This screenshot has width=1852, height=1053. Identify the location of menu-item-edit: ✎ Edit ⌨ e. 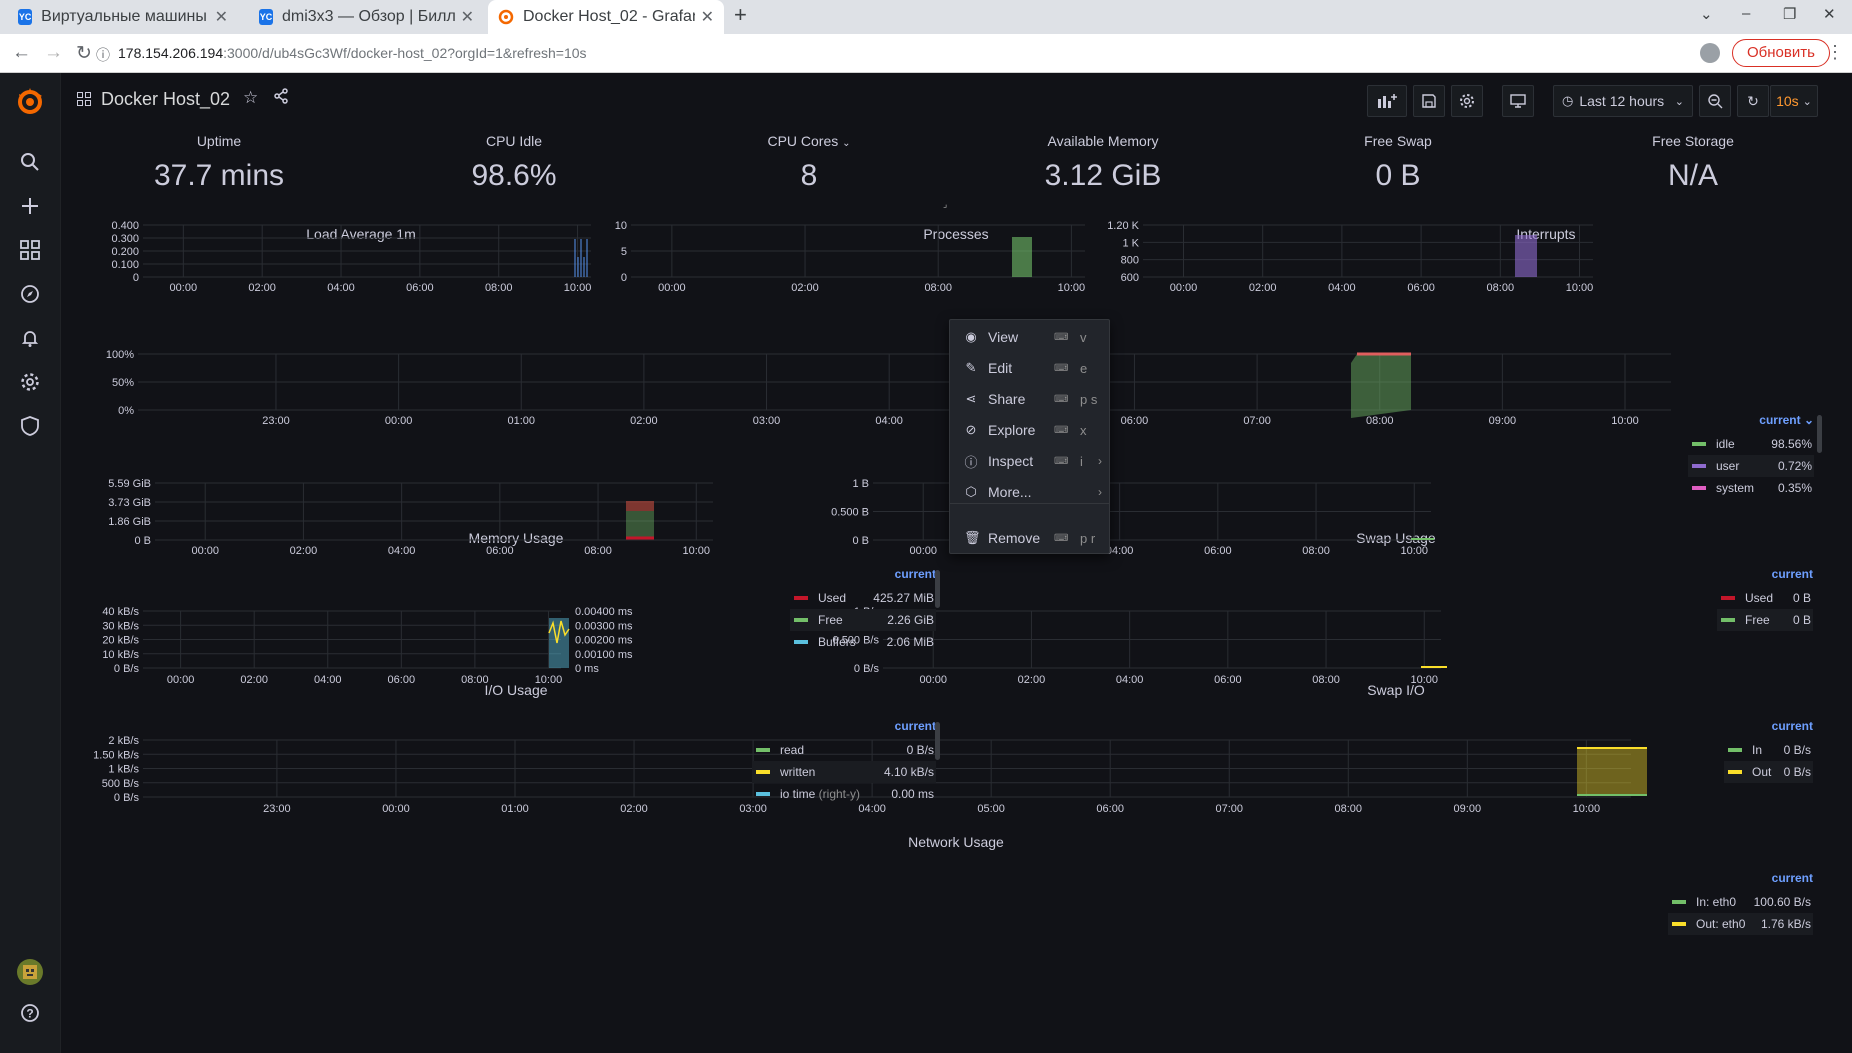
(1029, 368).